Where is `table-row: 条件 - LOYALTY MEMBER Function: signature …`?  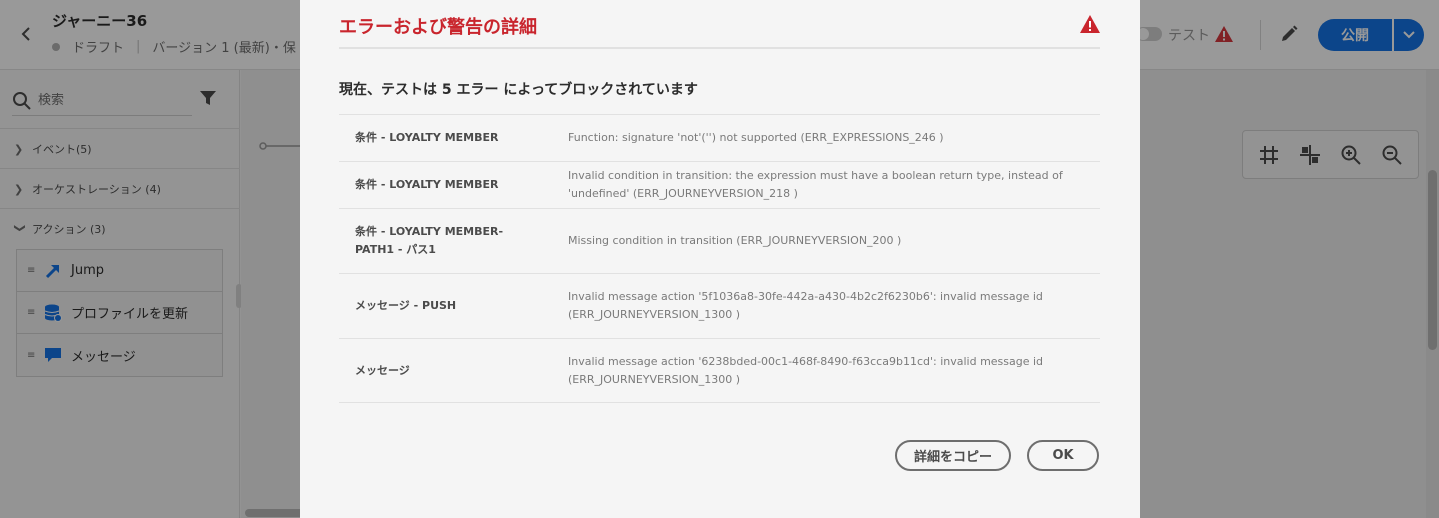
table-row: 条件 - LOYALTY MEMBER Function: signature … is located at coordinates (719, 137).